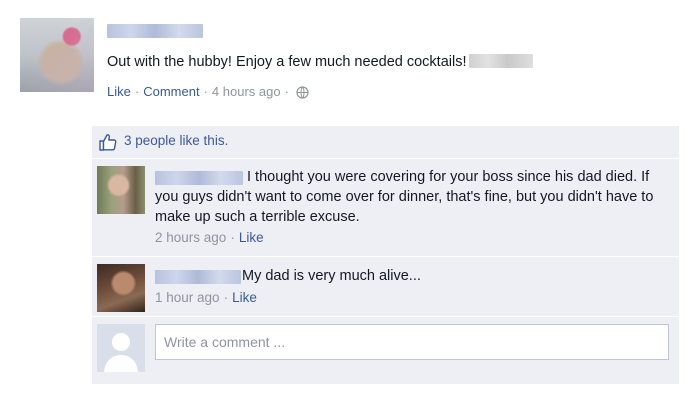 The image size is (700, 405). I want to click on comment-meta: 2 hours ago · Like, so click(209, 237).